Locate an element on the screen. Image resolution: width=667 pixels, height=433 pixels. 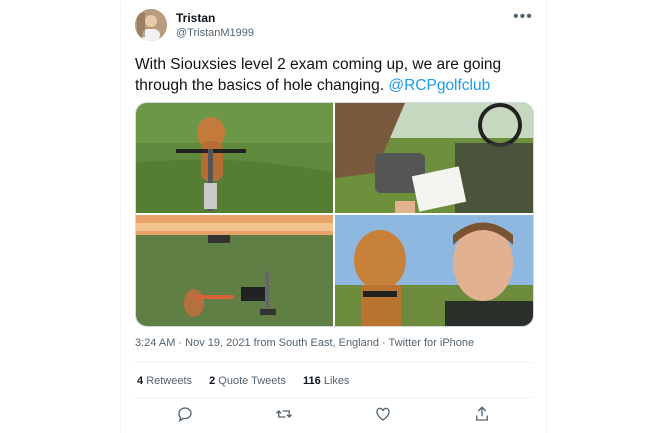
likes-stat: 116 Likes is located at coordinates (326, 381).